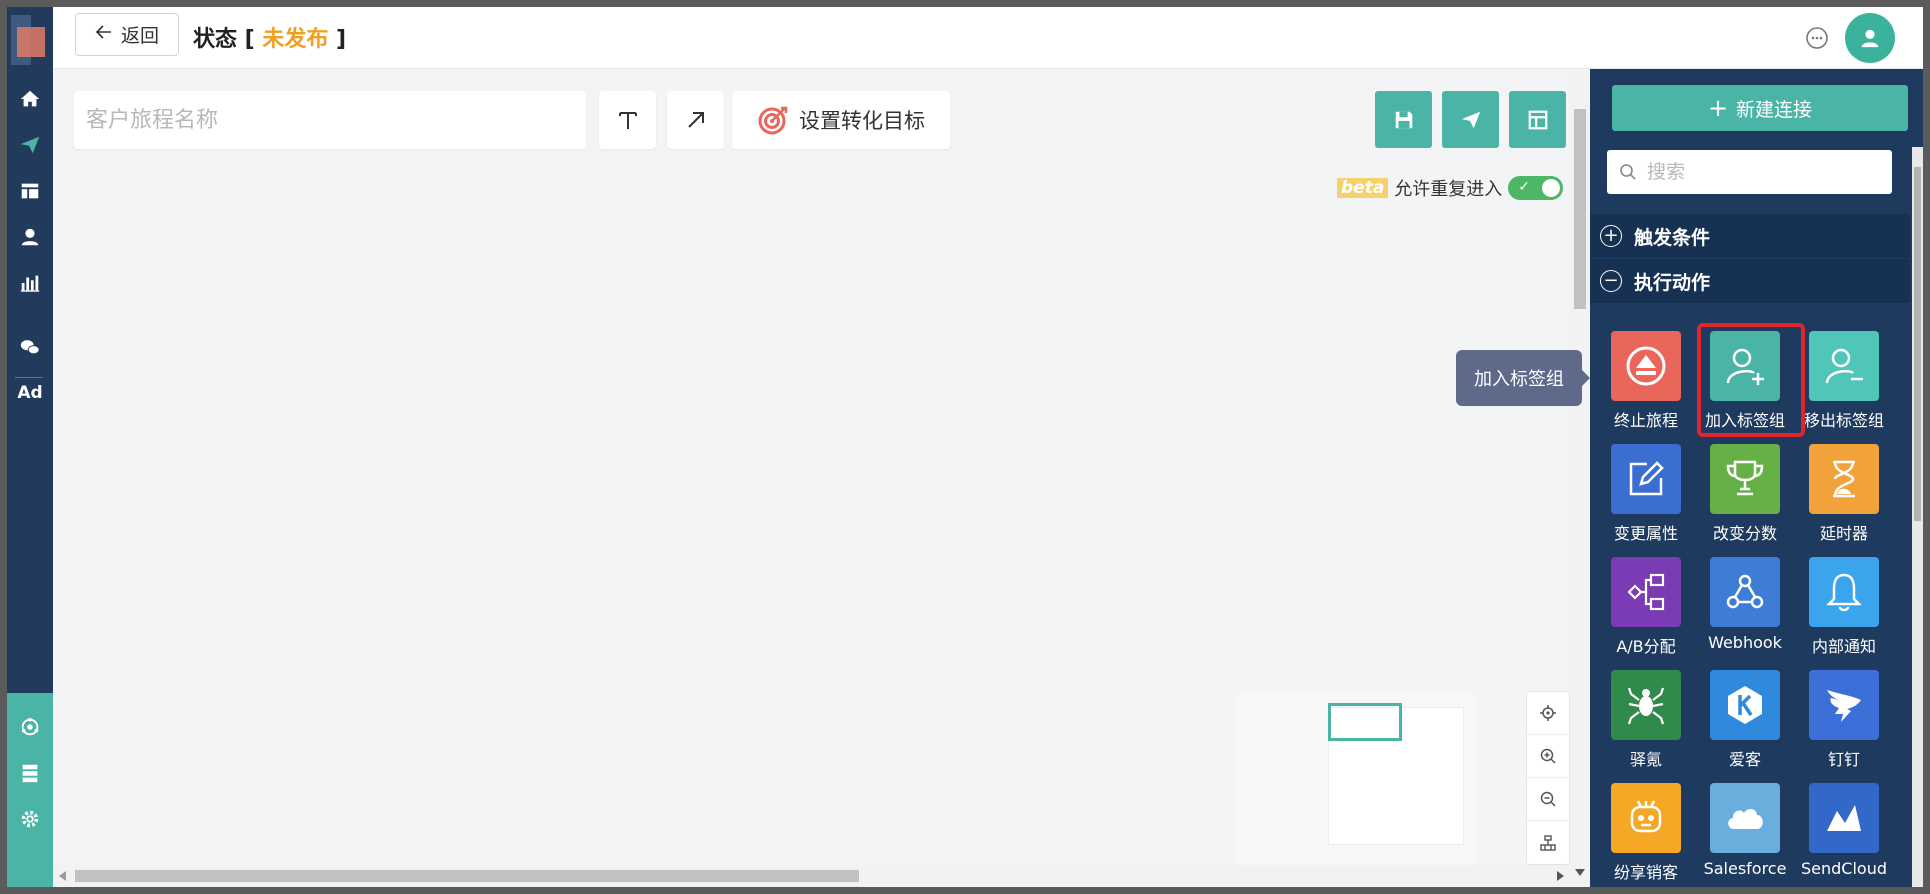 This screenshot has height=894, width=1930. What do you see at coordinates (1745, 818) in the screenshot?
I see `cloud-icon` at bounding box center [1745, 818].